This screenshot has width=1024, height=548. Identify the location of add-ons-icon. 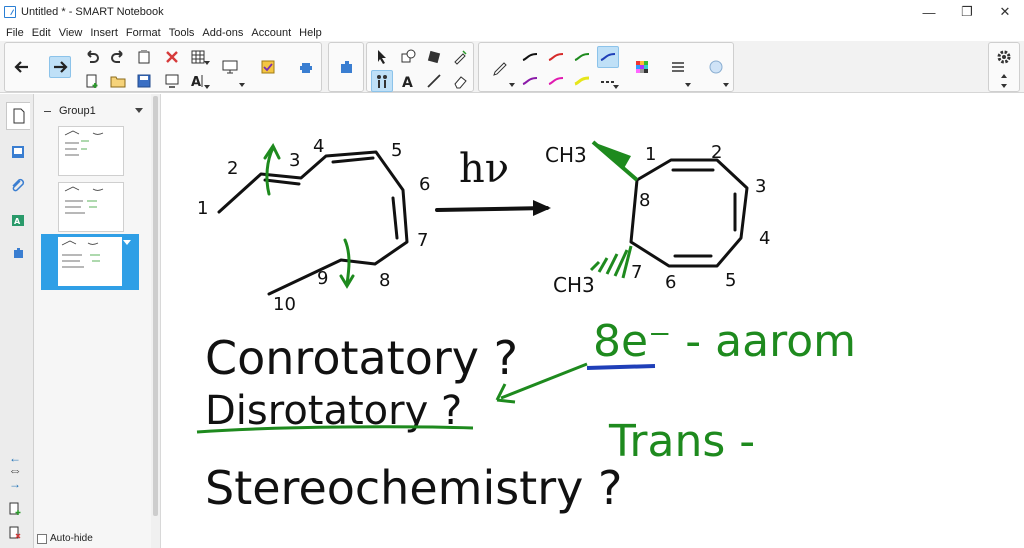
(306, 67).